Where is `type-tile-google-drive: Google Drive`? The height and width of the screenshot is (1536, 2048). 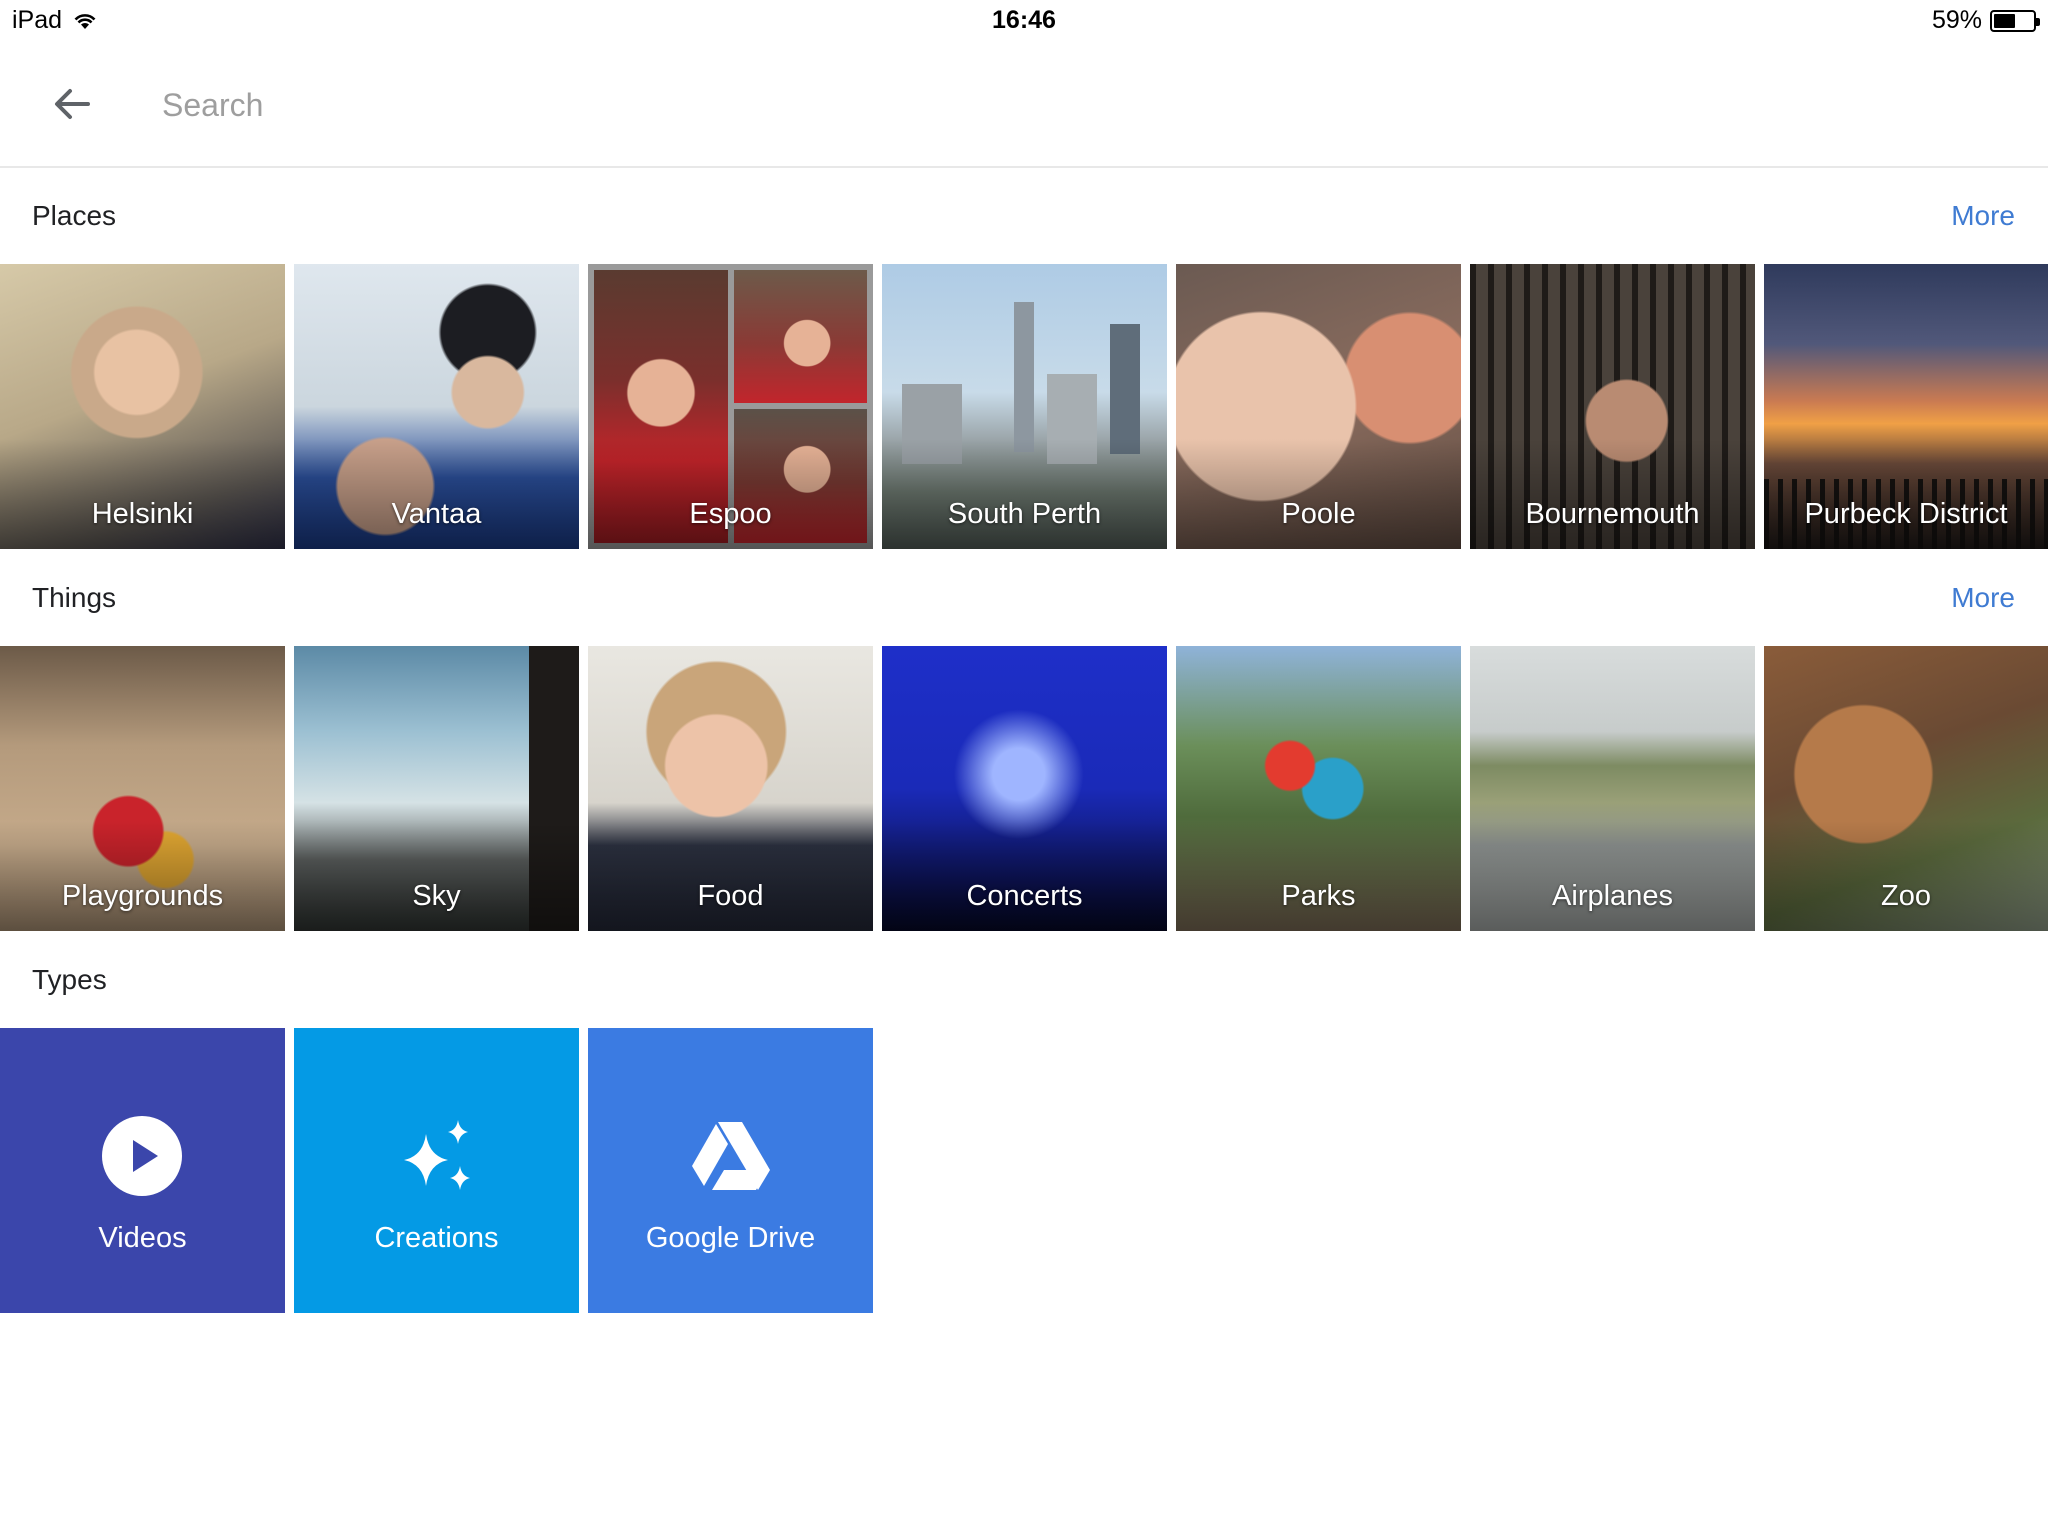 type-tile-google-drive: Google Drive is located at coordinates (730, 1170).